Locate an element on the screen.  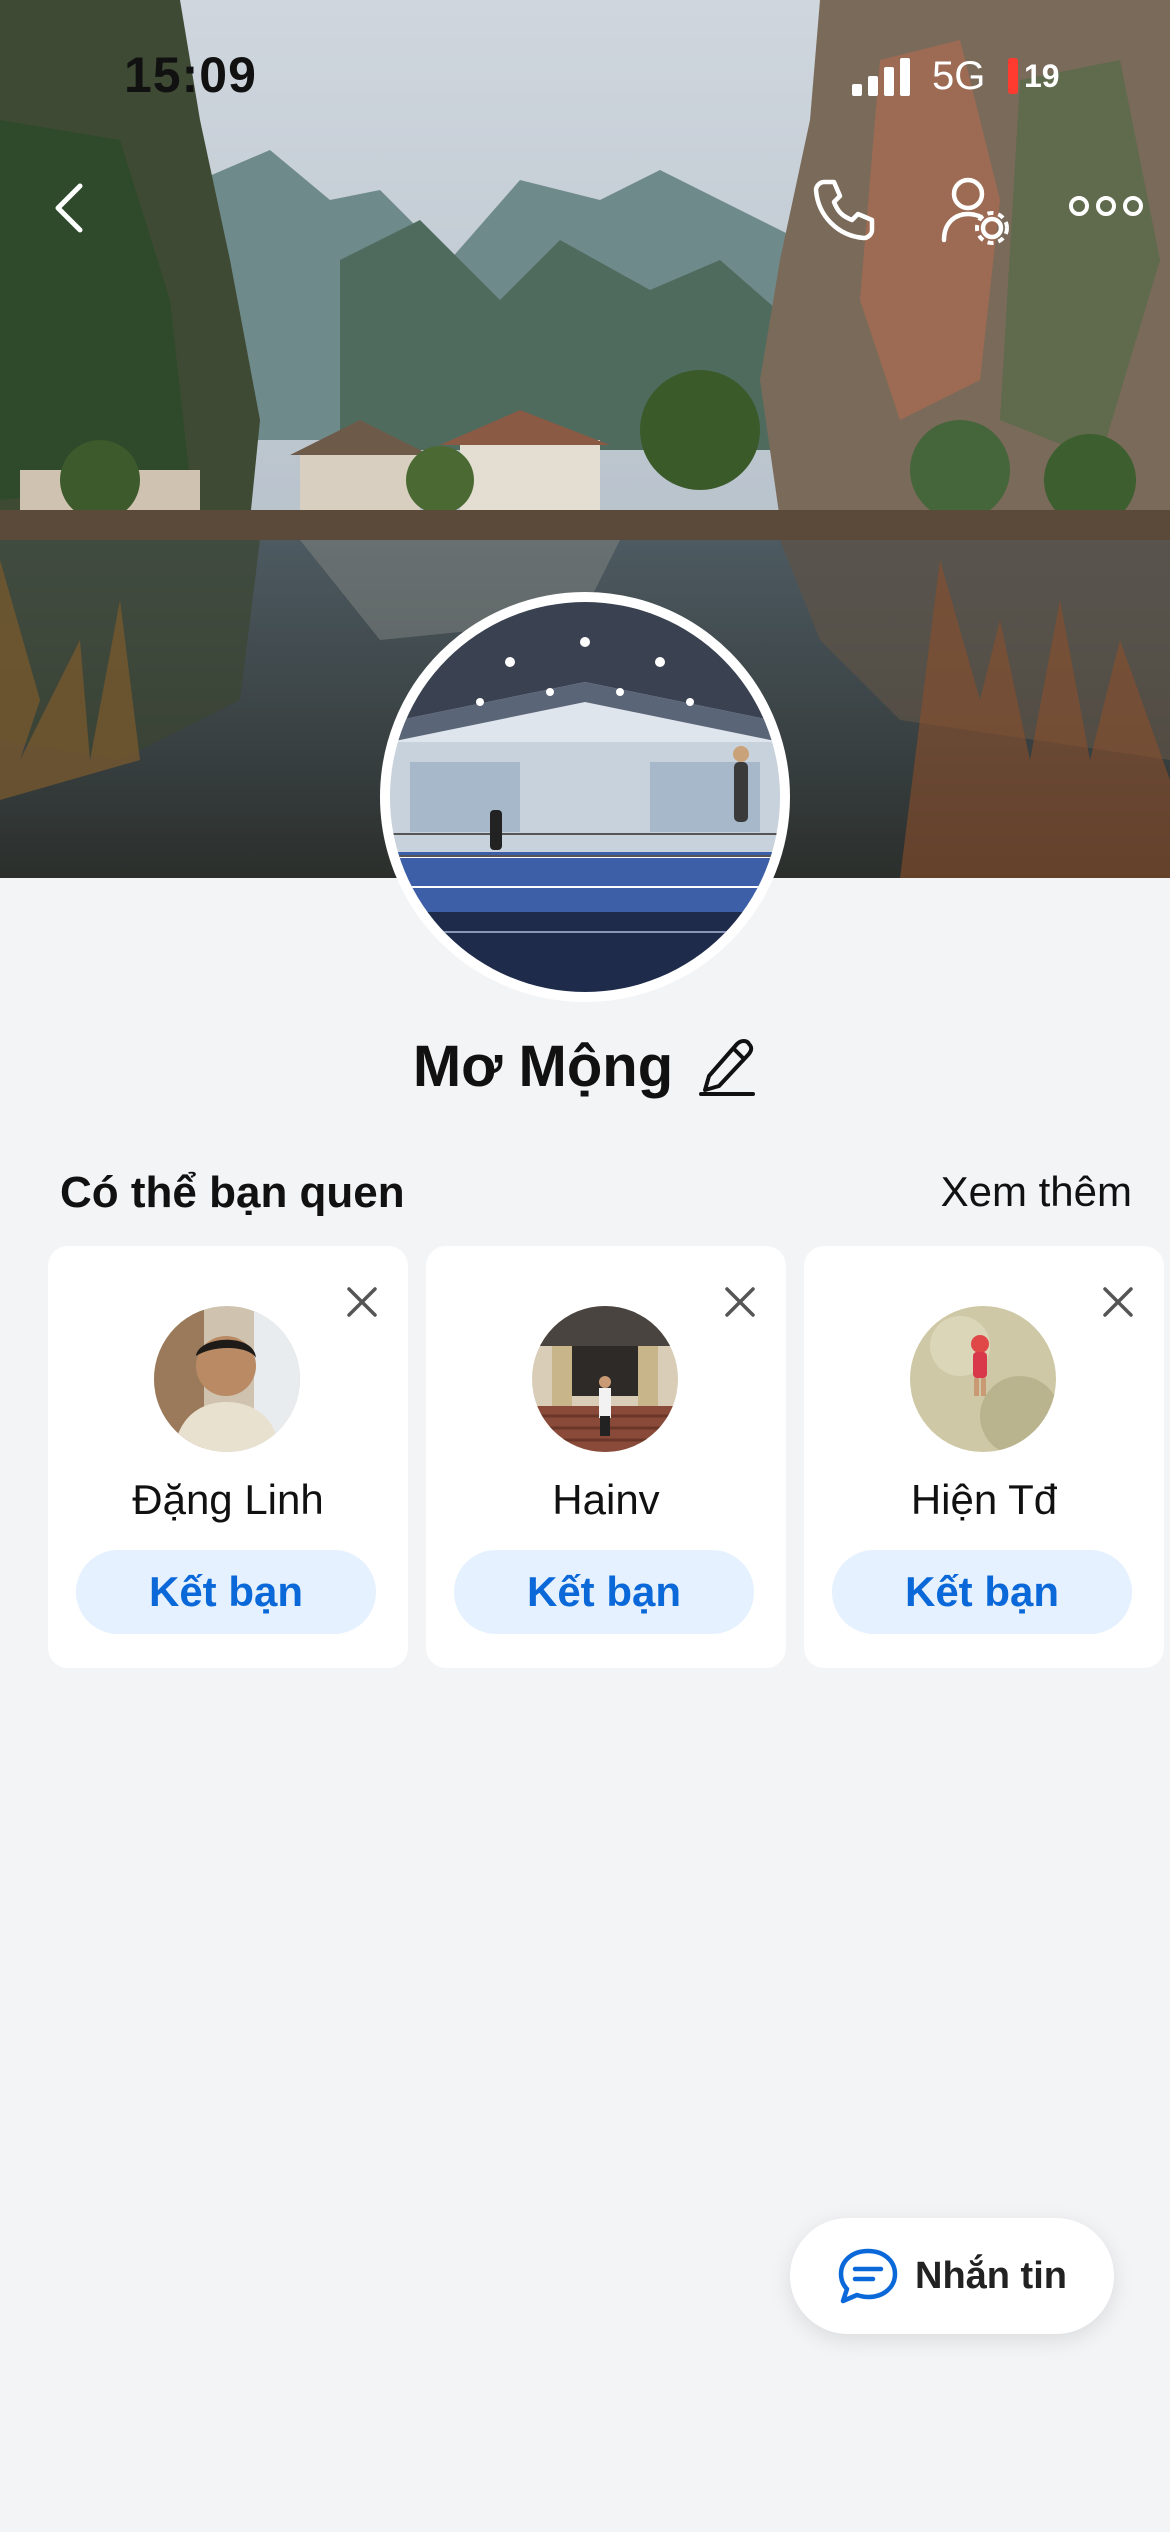
suggestion-name: Hainv is located at coordinates (606, 1499).